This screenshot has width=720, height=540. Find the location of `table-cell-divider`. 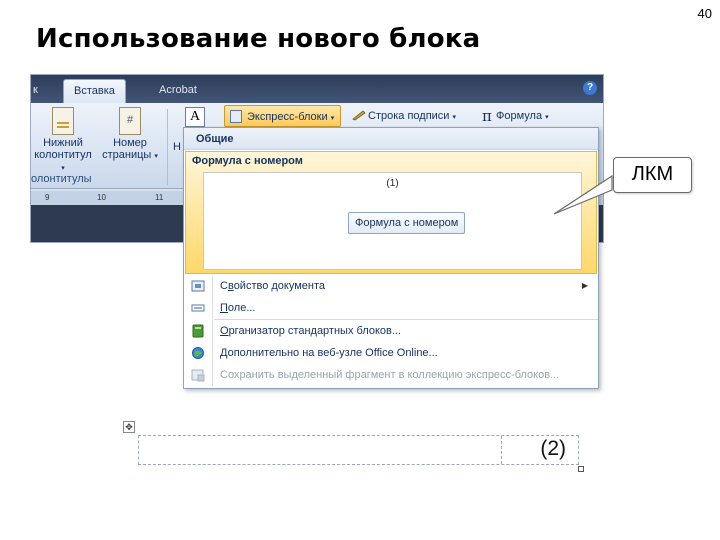

table-cell-divider is located at coordinates (501, 450).